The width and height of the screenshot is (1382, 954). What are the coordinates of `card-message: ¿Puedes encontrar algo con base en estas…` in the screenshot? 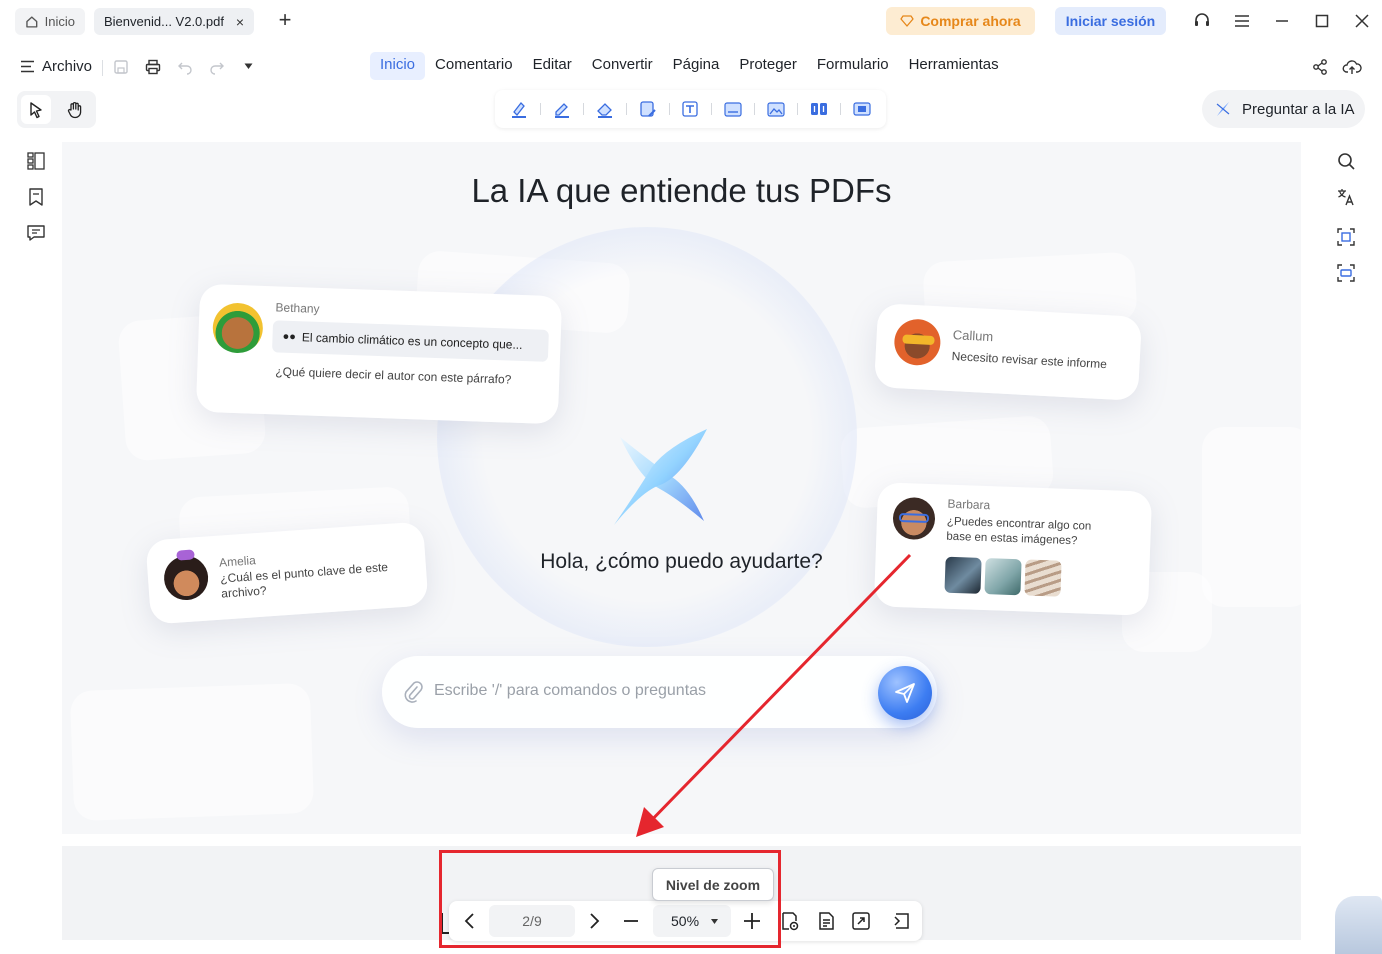 It's located at (1019, 531).